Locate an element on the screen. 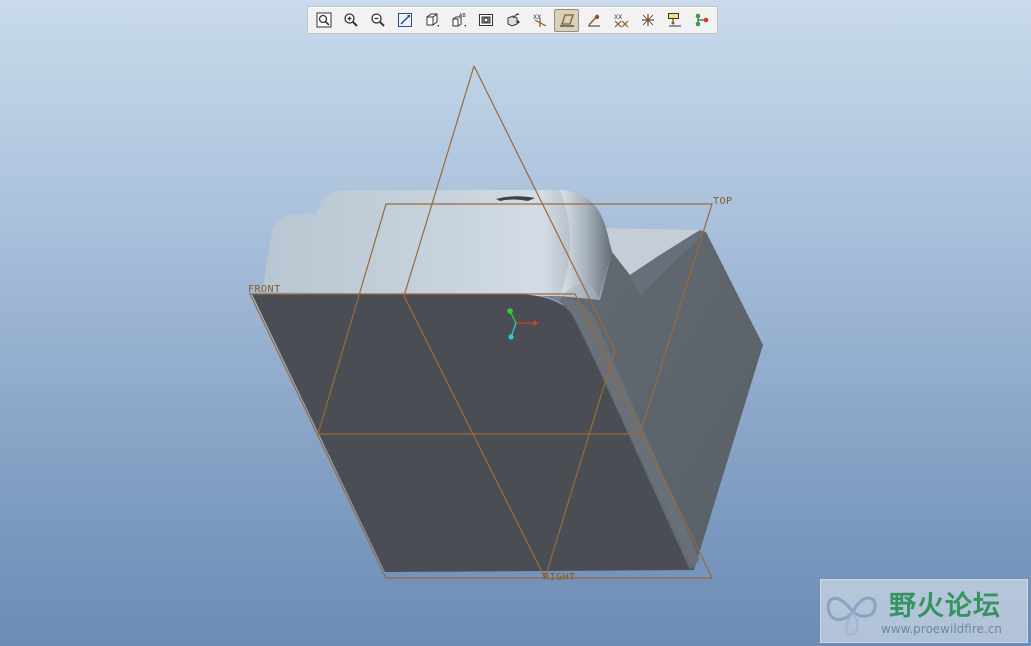 This screenshot has height=646, width=1031. model-display-icon is located at coordinates (513, 20).